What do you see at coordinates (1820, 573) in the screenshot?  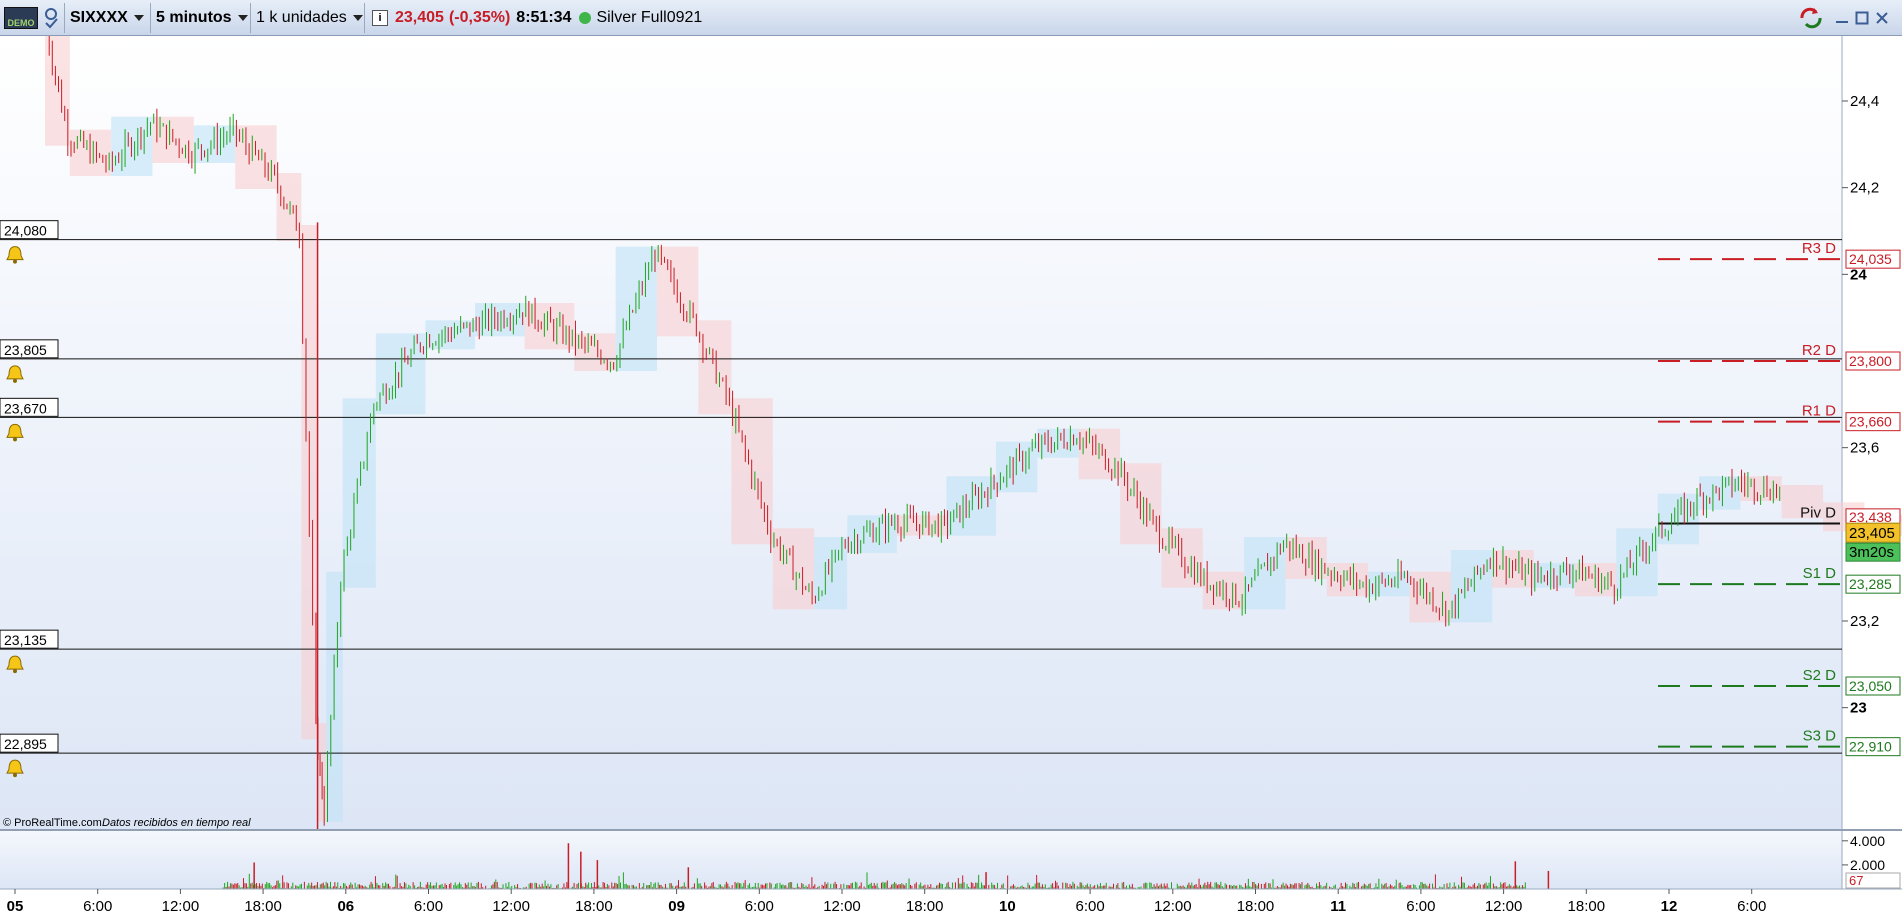 I see `pivot-name: S1 D` at bounding box center [1820, 573].